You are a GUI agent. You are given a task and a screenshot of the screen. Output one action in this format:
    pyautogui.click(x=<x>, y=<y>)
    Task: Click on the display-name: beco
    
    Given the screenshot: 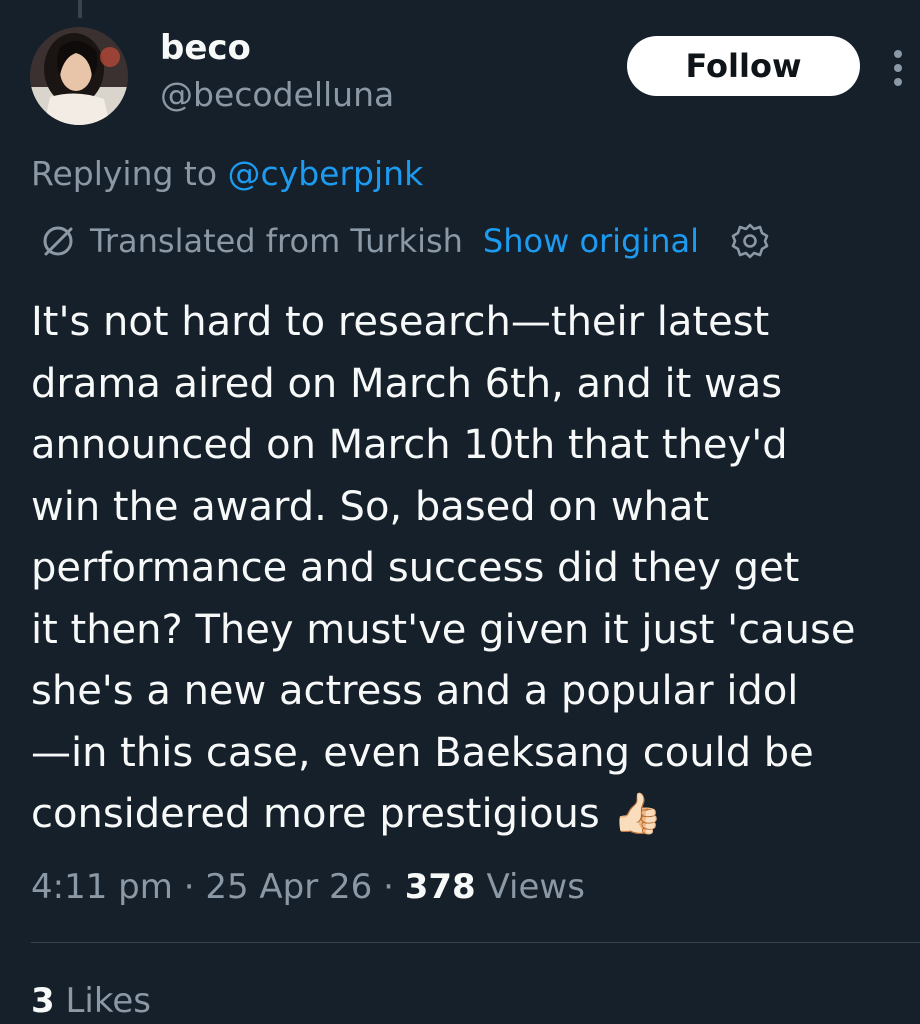 What is the action you would take?
    pyautogui.click(x=205, y=48)
    